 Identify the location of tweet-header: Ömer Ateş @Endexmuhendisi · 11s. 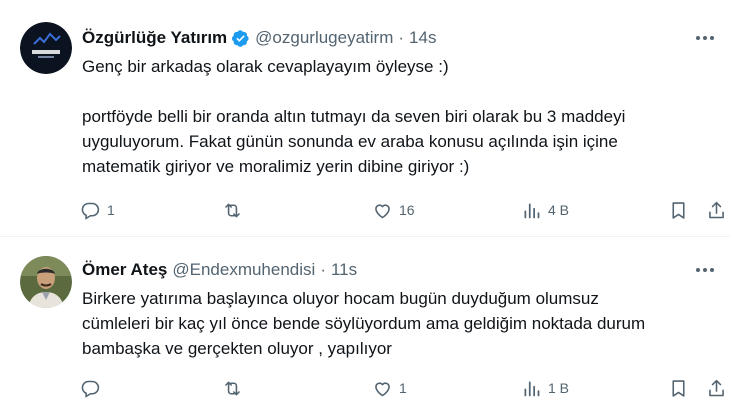
(219, 270).